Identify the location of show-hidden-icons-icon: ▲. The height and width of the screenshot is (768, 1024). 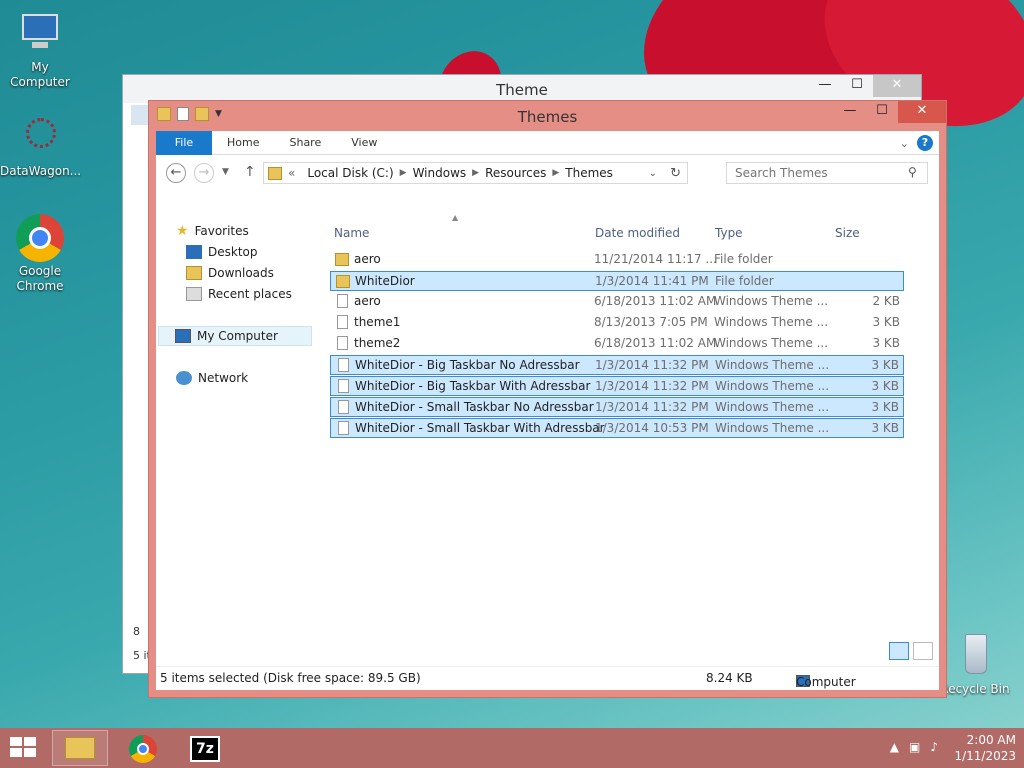
(894, 747).